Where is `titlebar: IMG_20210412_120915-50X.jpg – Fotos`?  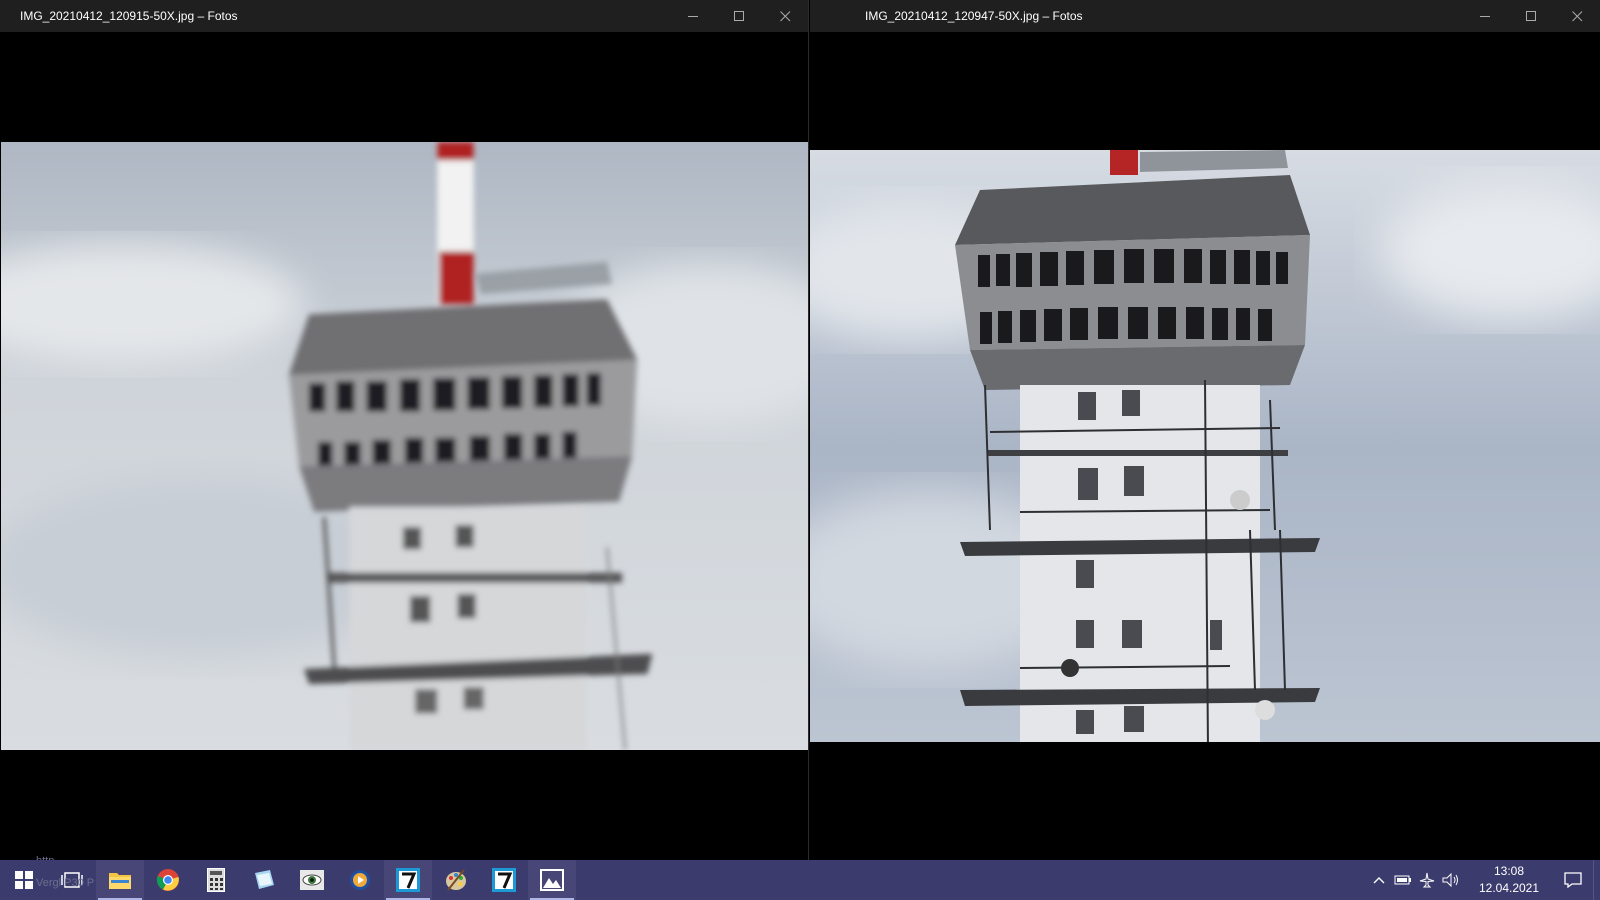
titlebar: IMG_20210412_120915-50X.jpg – Fotos is located at coordinates (404, 16).